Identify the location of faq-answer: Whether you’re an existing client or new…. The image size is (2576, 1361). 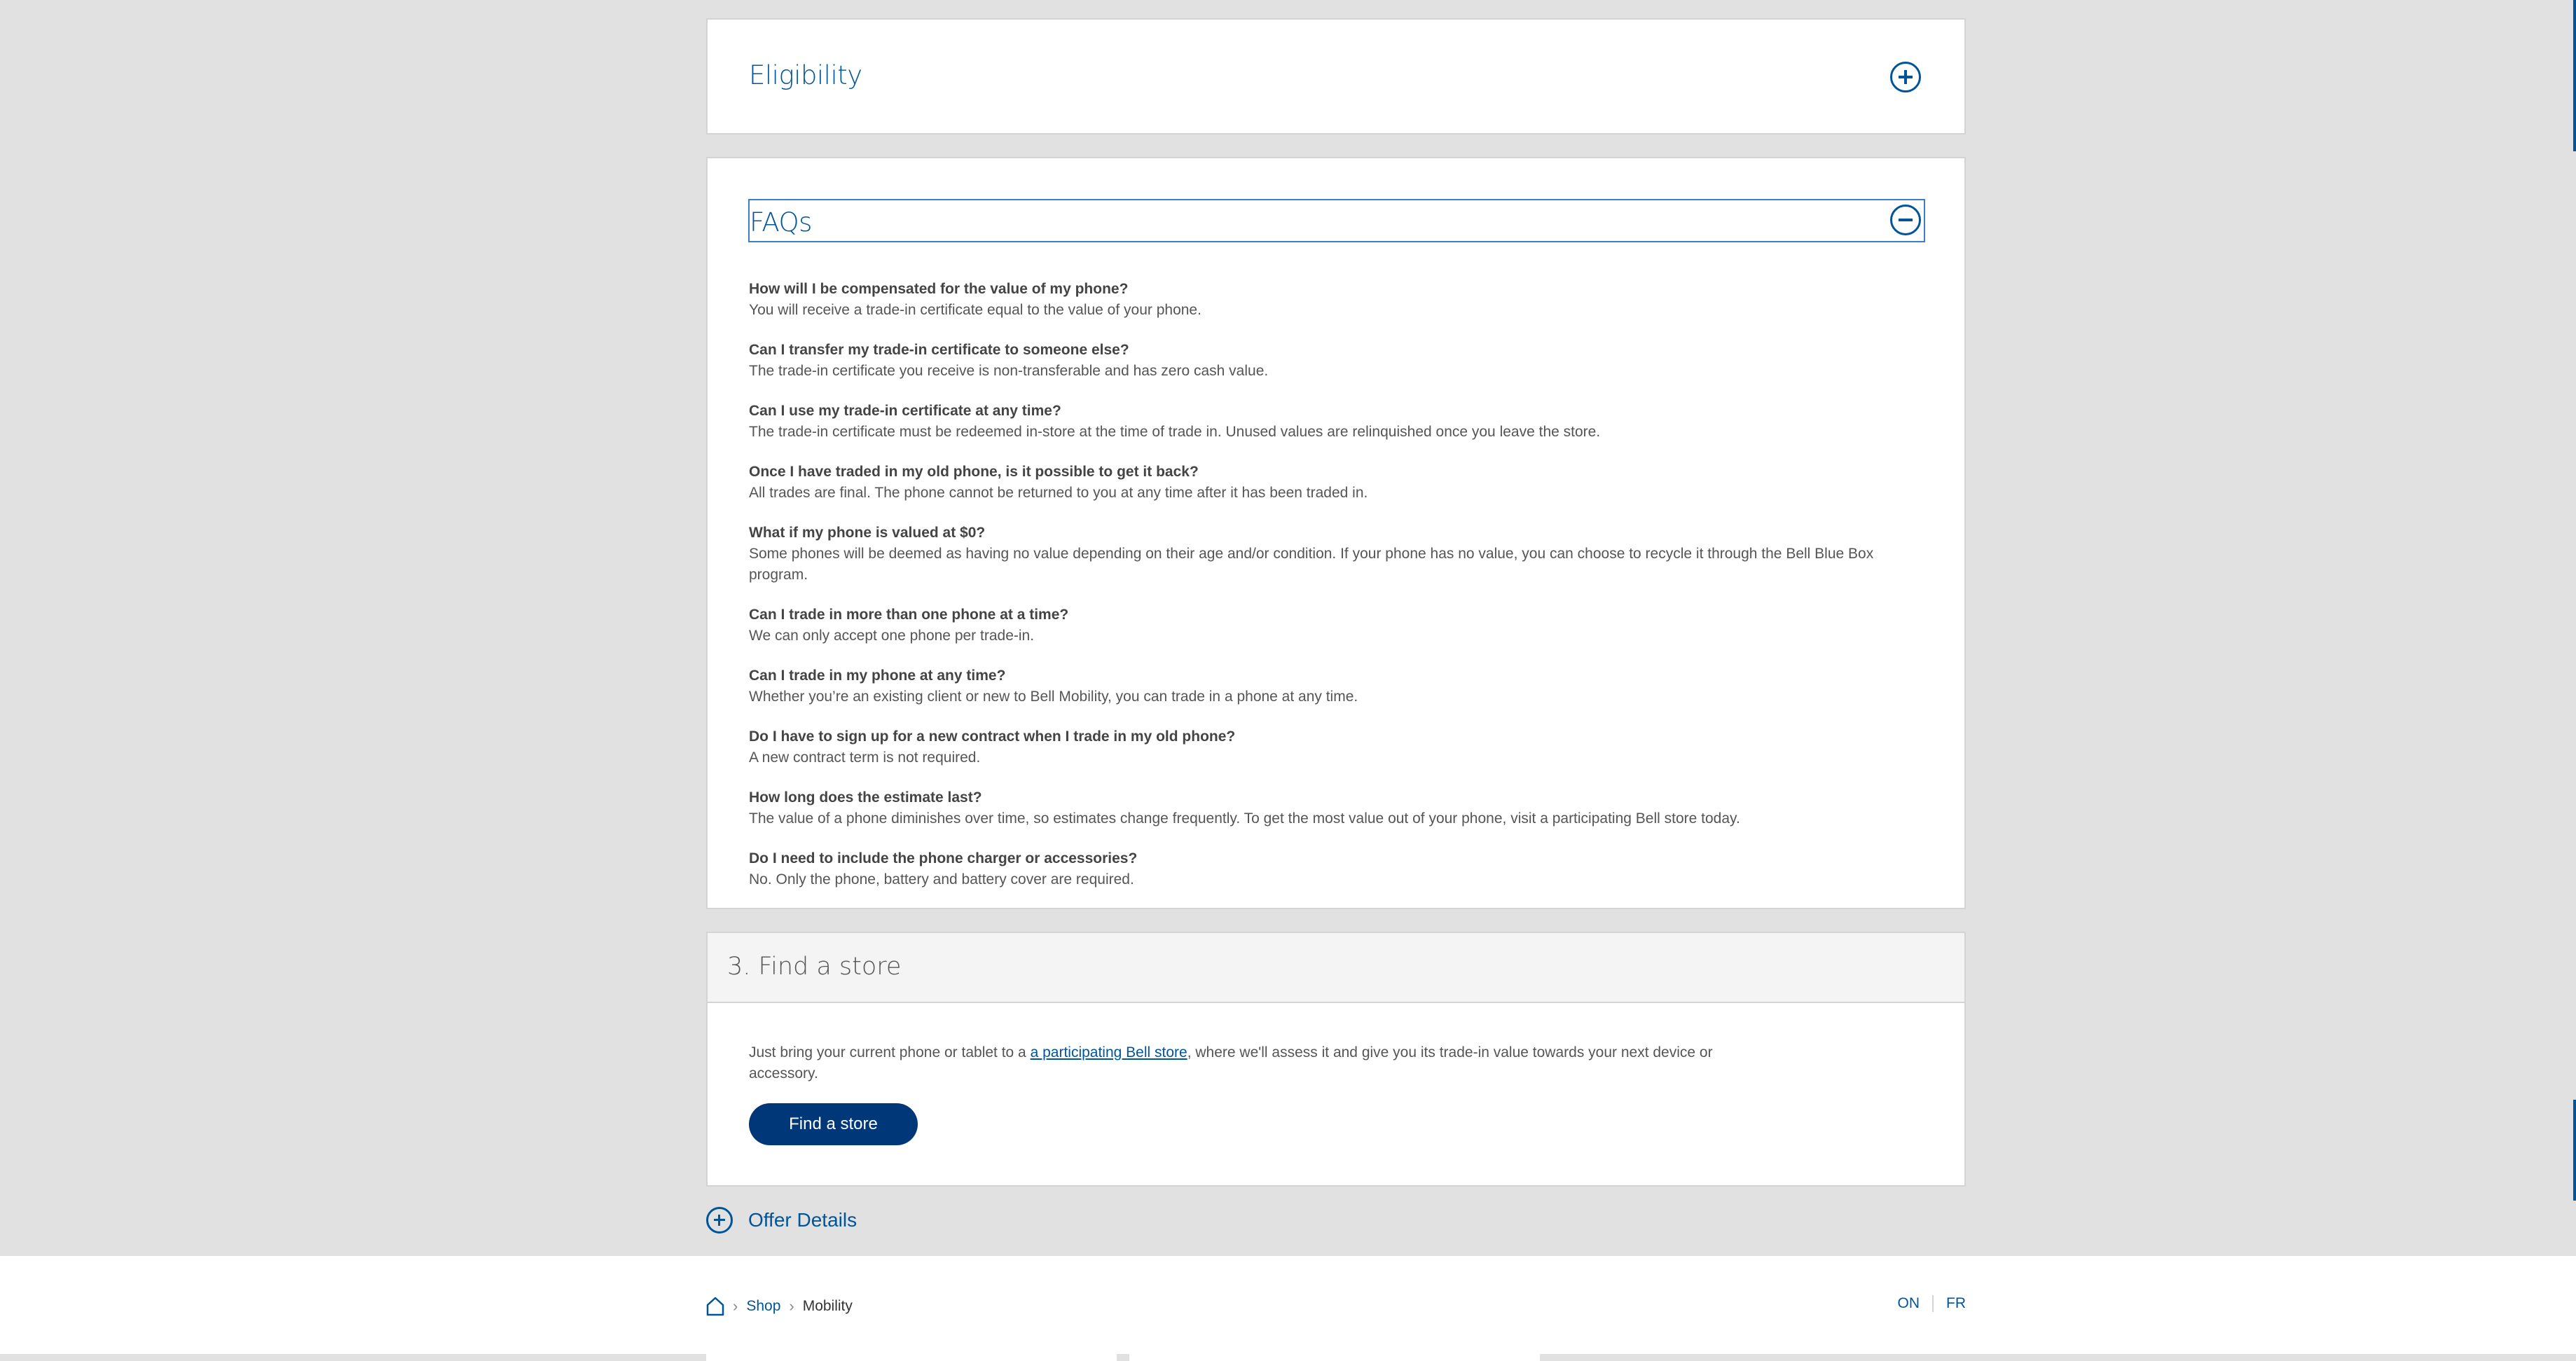
(1053, 697).